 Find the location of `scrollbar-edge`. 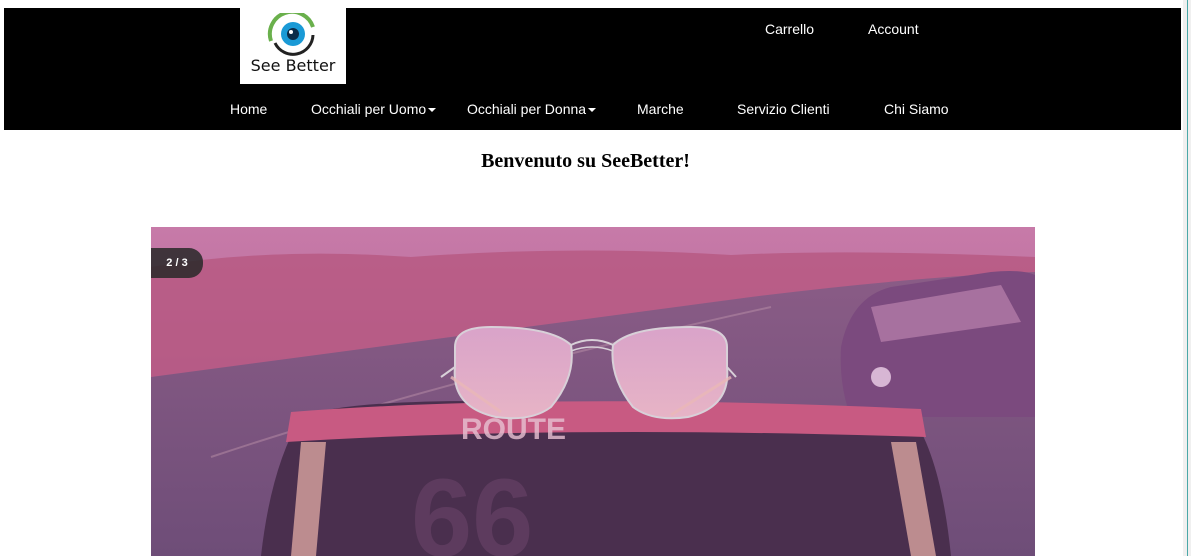

scrollbar-edge is located at coordinates (1187, 278).